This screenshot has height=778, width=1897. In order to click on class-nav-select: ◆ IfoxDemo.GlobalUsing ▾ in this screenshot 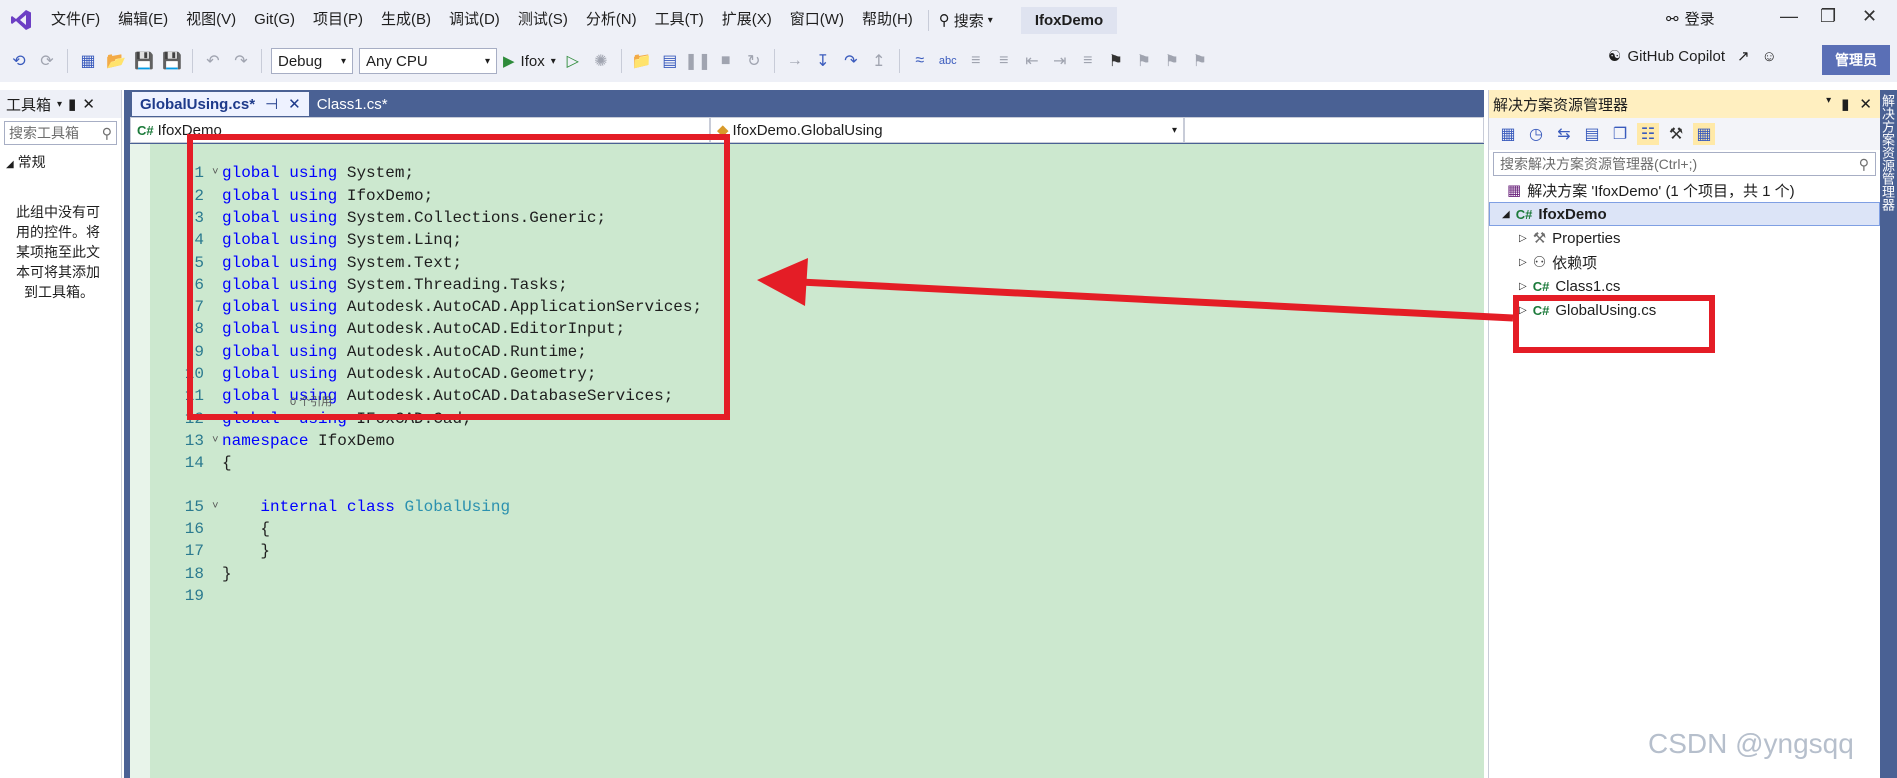, I will do `click(947, 130)`.